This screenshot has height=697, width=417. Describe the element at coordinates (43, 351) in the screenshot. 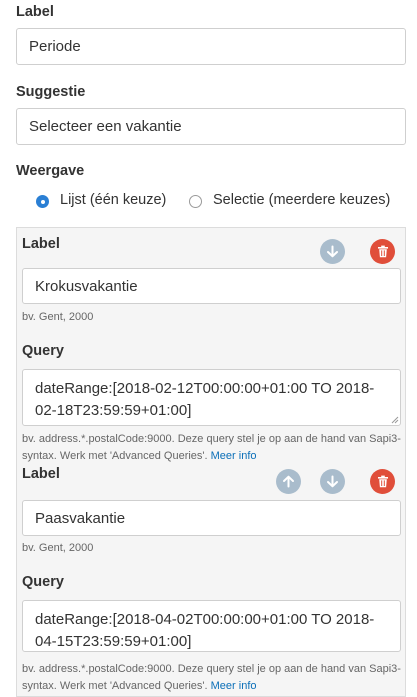

I see `item1-query-heading: Query` at that location.